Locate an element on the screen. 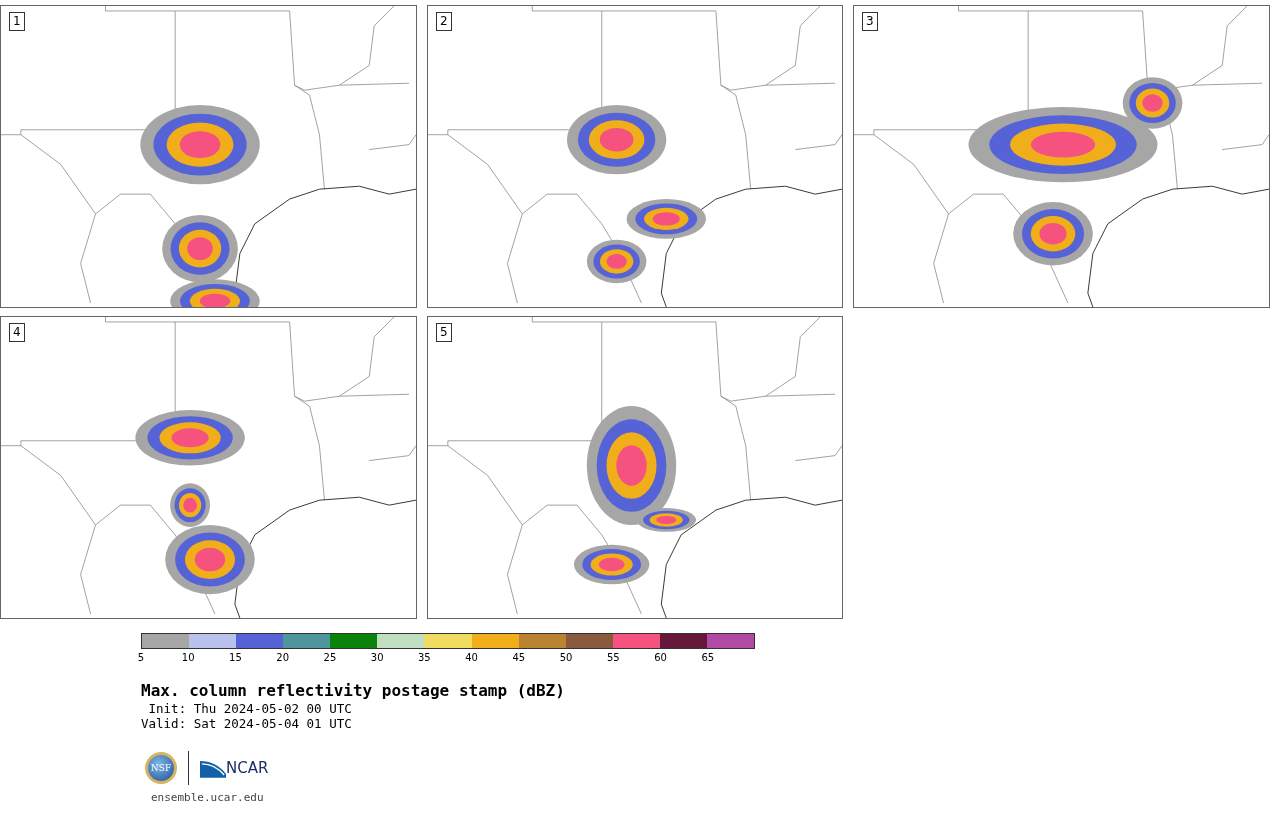 The width and height of the screenshot is (1280, 815). scale-label: 25 is located at coordinates (330, 657).